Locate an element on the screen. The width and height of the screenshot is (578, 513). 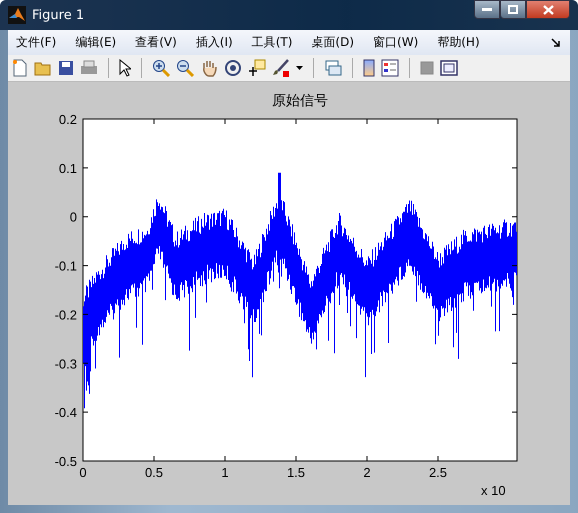
legend-icon is located at coordinates (390, 68).